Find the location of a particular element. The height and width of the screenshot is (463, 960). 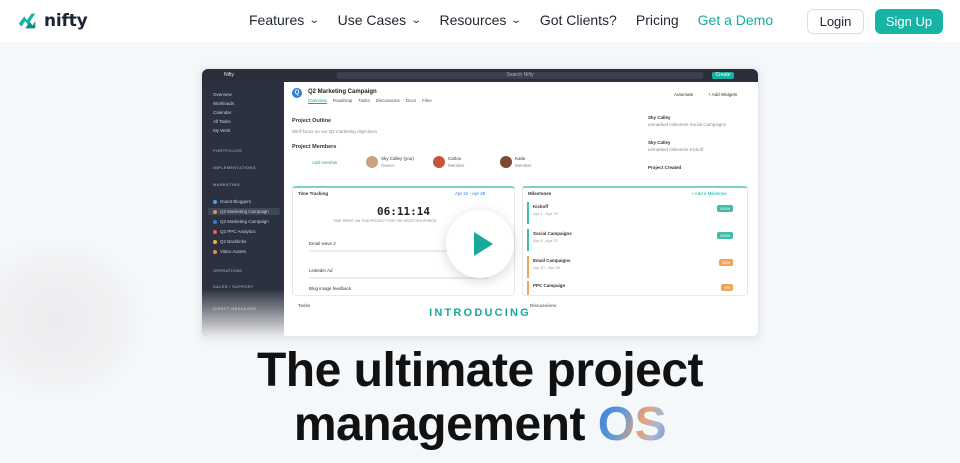

tab-files: Files is located at coordinates (427, 100).